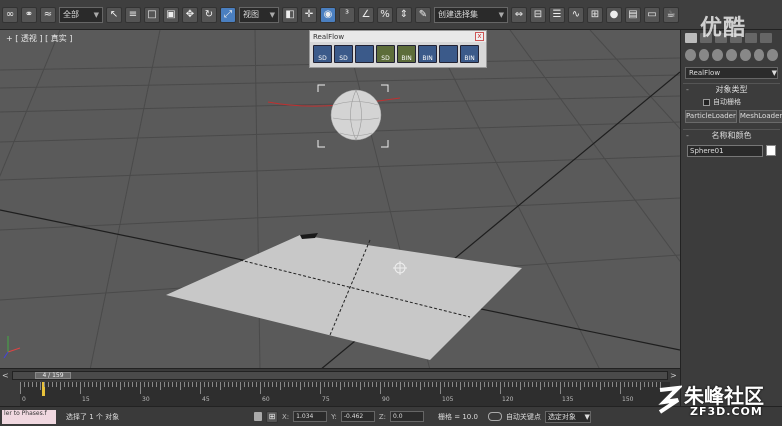 This screenshot has width=782, height=426. Describe the element at coordinates (633, 14) in the screenshot. I see `render-setup-icon: ▤` at that location.